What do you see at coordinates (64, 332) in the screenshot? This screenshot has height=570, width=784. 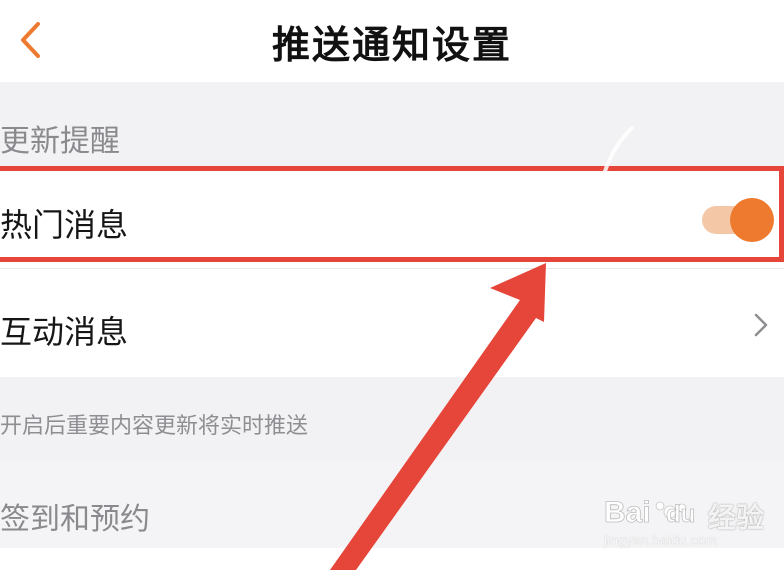 I see `settings-row-label: 互动消息` at bounding box center [64, 332].